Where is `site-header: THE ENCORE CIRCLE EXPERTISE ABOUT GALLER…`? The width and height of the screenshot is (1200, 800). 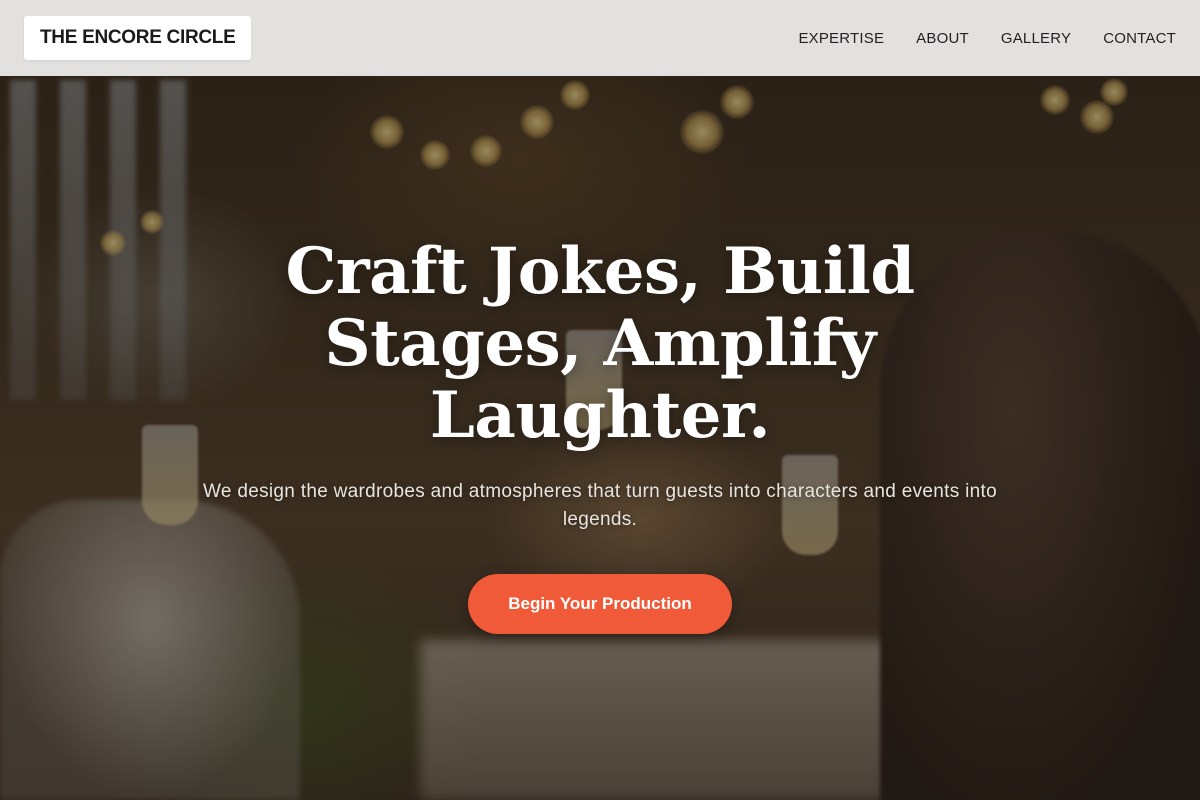
site-header: THE ENCORE CIRCLE EXPERTISE ABOUT GALLER… is located at coordinates (600, 38).